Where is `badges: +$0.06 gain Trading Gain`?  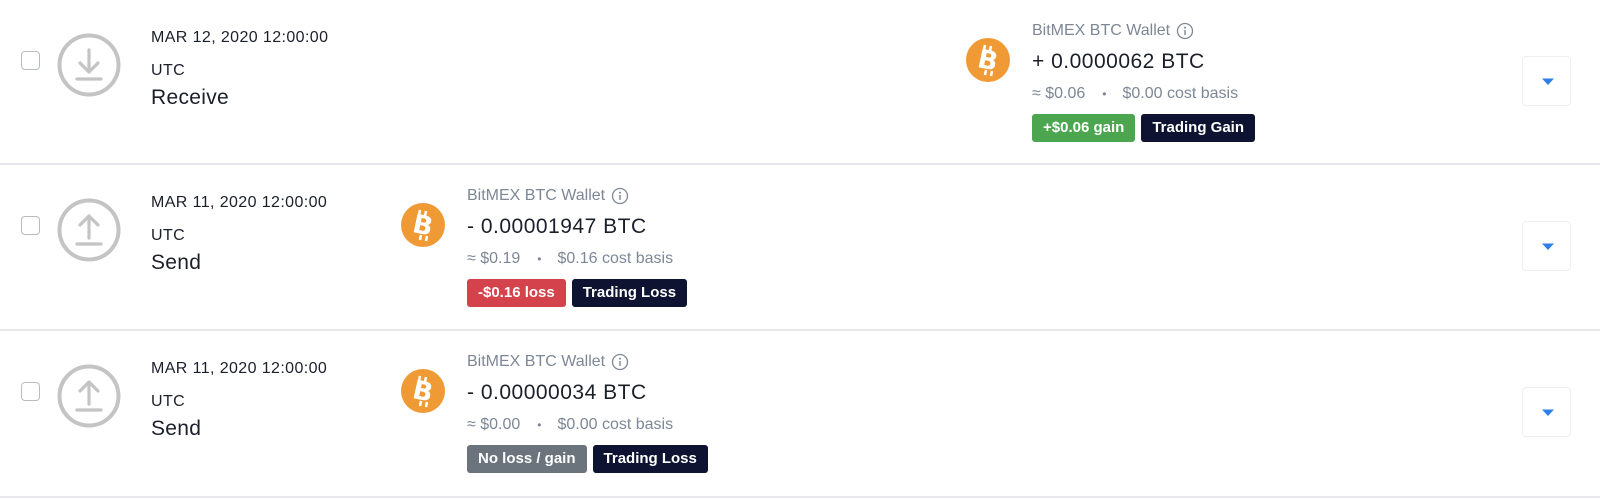 badges: +$0.06 gain Trading Gain is located at coordinates (1143, 128).